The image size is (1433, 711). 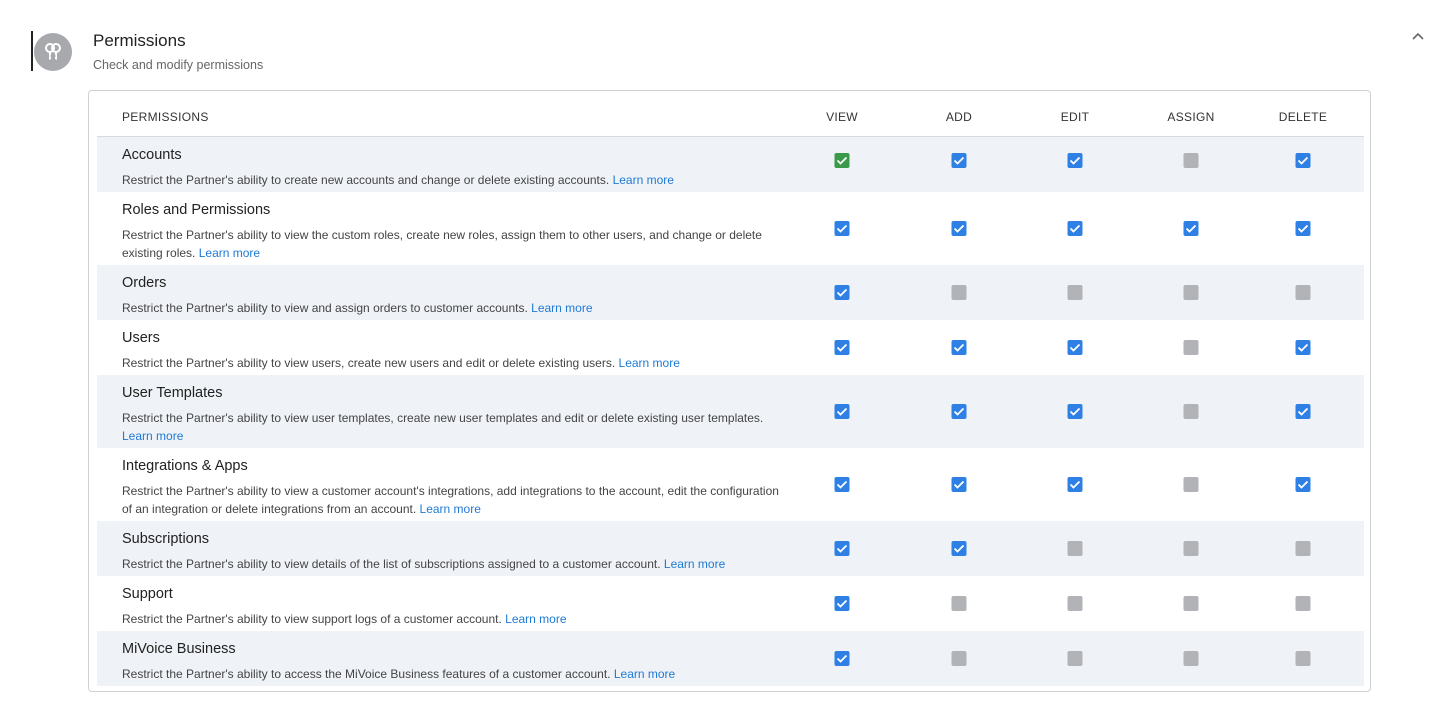 What do you see at coordinates (139, 40) in the screenshot?
I see `page-title: Permissions` at bounding box center [139, 40].